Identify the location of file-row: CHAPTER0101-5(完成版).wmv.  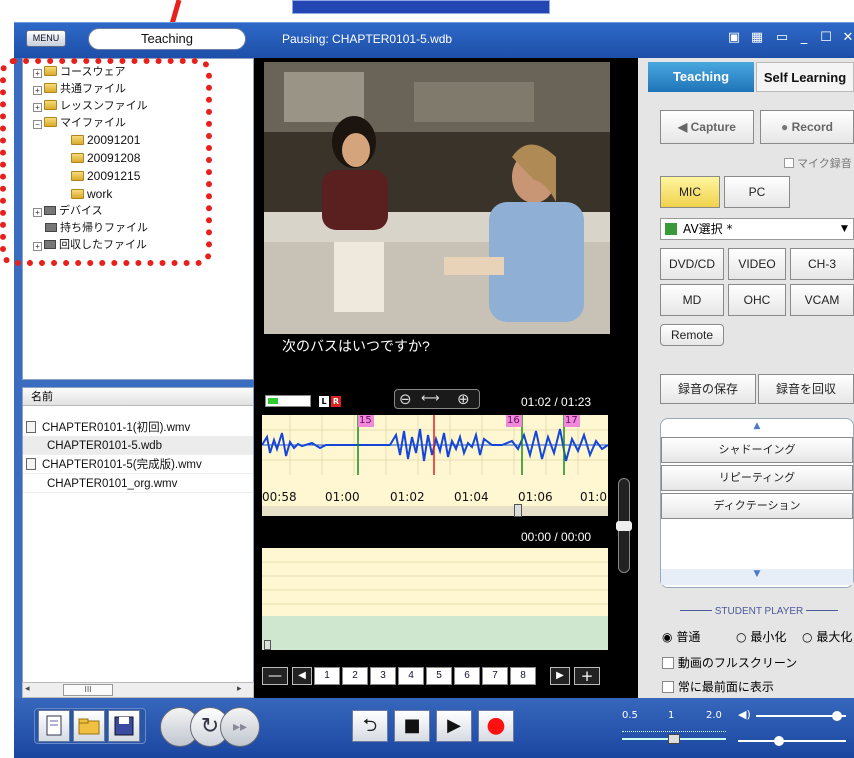
(138, 465).